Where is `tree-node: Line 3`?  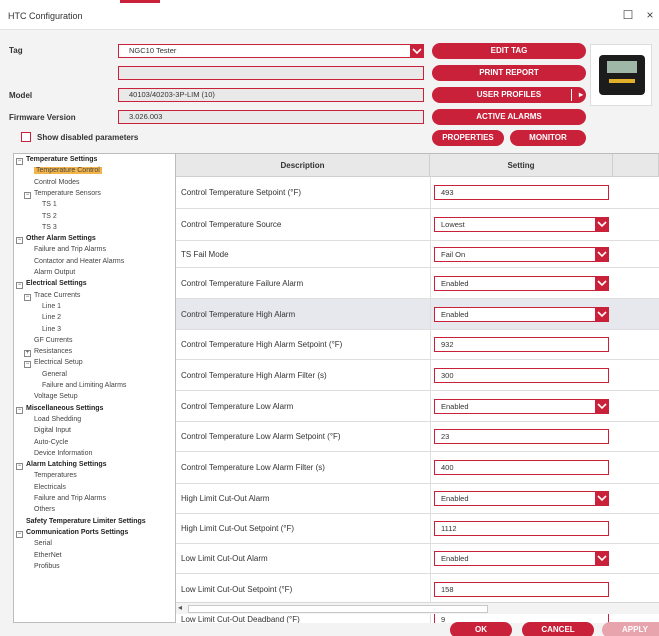 tree-node: Line 3 is located at coordinates (51, 329).